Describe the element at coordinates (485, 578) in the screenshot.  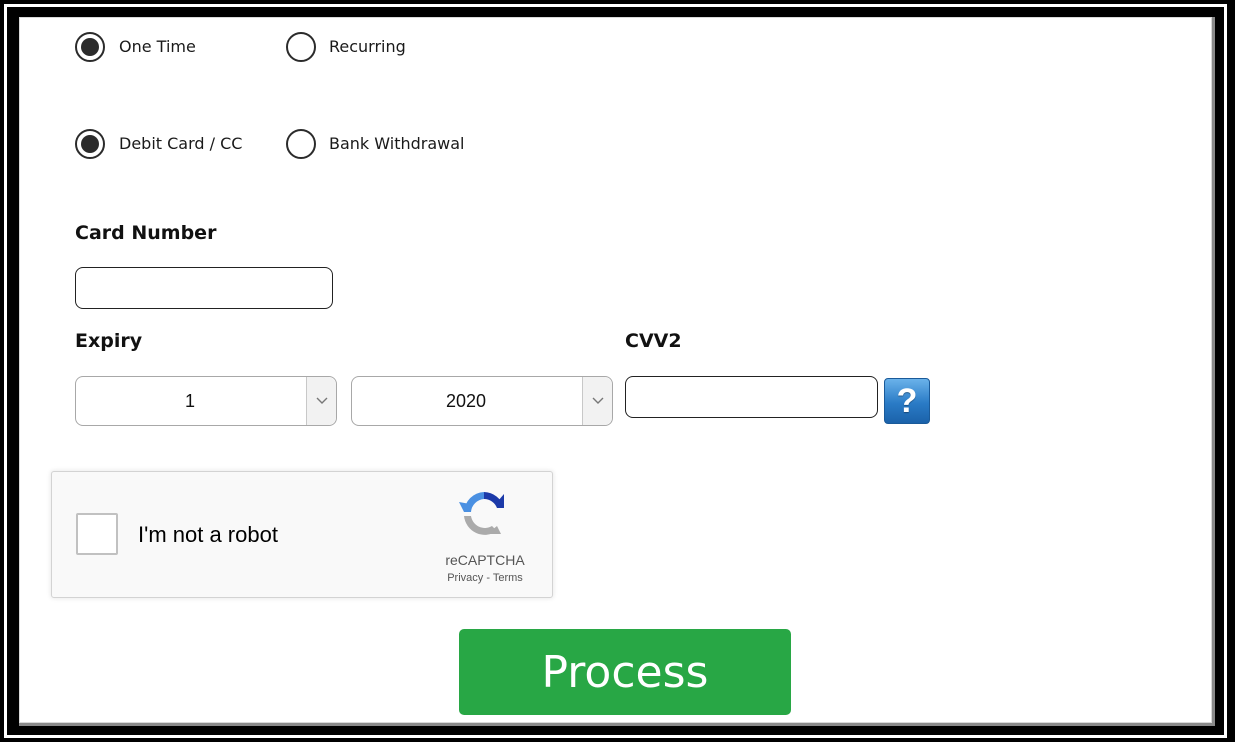
I see `recaptcha-privacy-terms-links: Privacy - Terms` at that location.